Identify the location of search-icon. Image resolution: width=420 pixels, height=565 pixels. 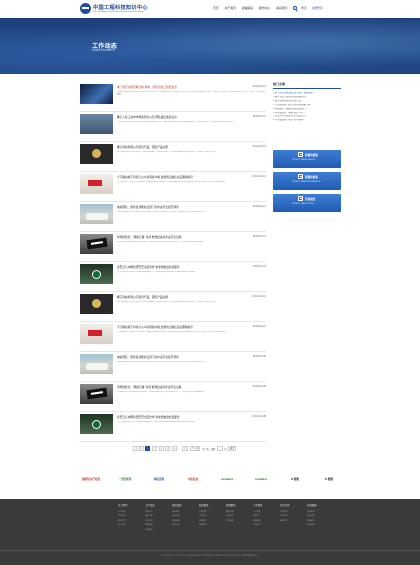
(295, 8).